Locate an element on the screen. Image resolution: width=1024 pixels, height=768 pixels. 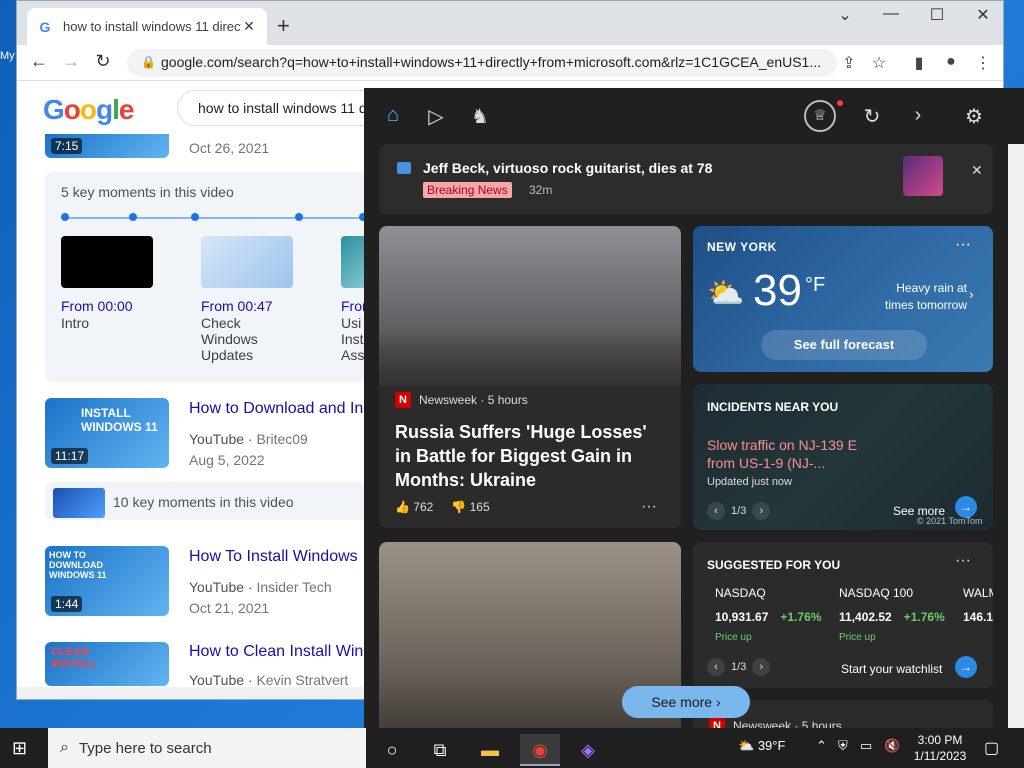
result-title: How To Install Windows is located at coordinates (273, 557).